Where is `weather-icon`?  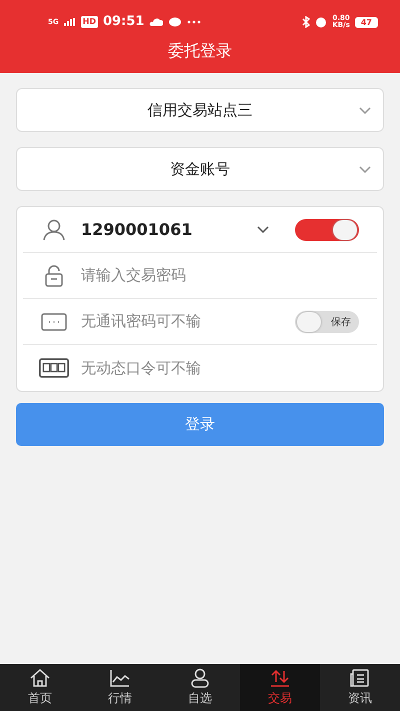 weather-icon is located at coordinates (156, 22).